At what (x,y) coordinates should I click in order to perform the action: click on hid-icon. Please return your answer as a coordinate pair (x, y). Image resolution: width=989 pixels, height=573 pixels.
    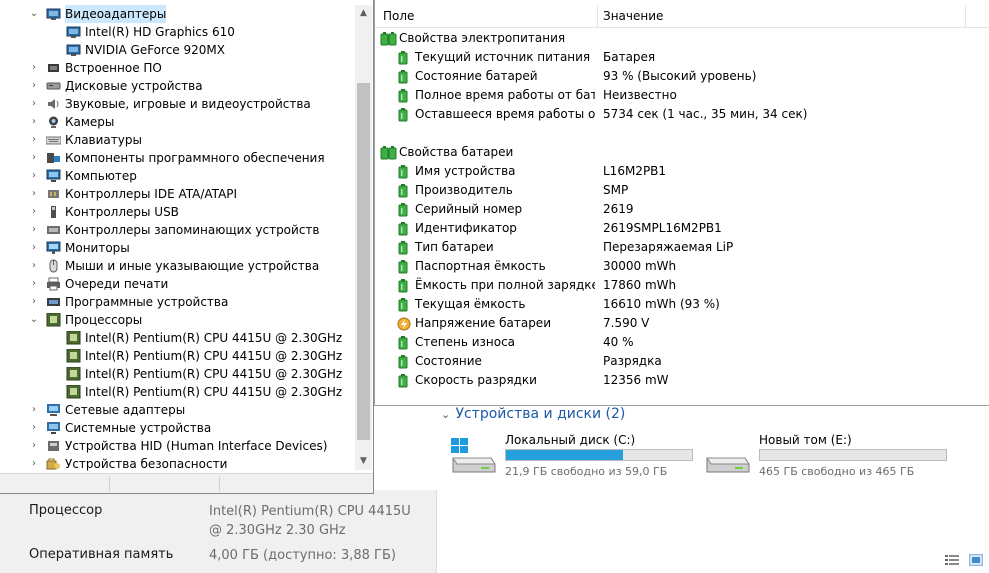
    Looking at the image, I should click on (53, 446).